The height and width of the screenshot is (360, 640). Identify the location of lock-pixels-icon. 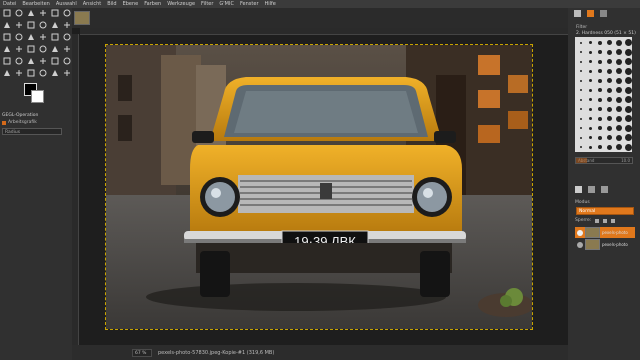
(597, 220).